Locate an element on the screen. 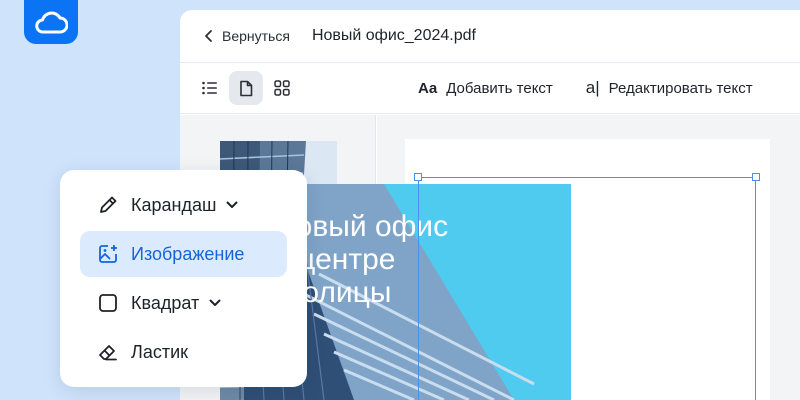 The image size is (800, 400). pencil-icon is located at coordinates (108, 205).